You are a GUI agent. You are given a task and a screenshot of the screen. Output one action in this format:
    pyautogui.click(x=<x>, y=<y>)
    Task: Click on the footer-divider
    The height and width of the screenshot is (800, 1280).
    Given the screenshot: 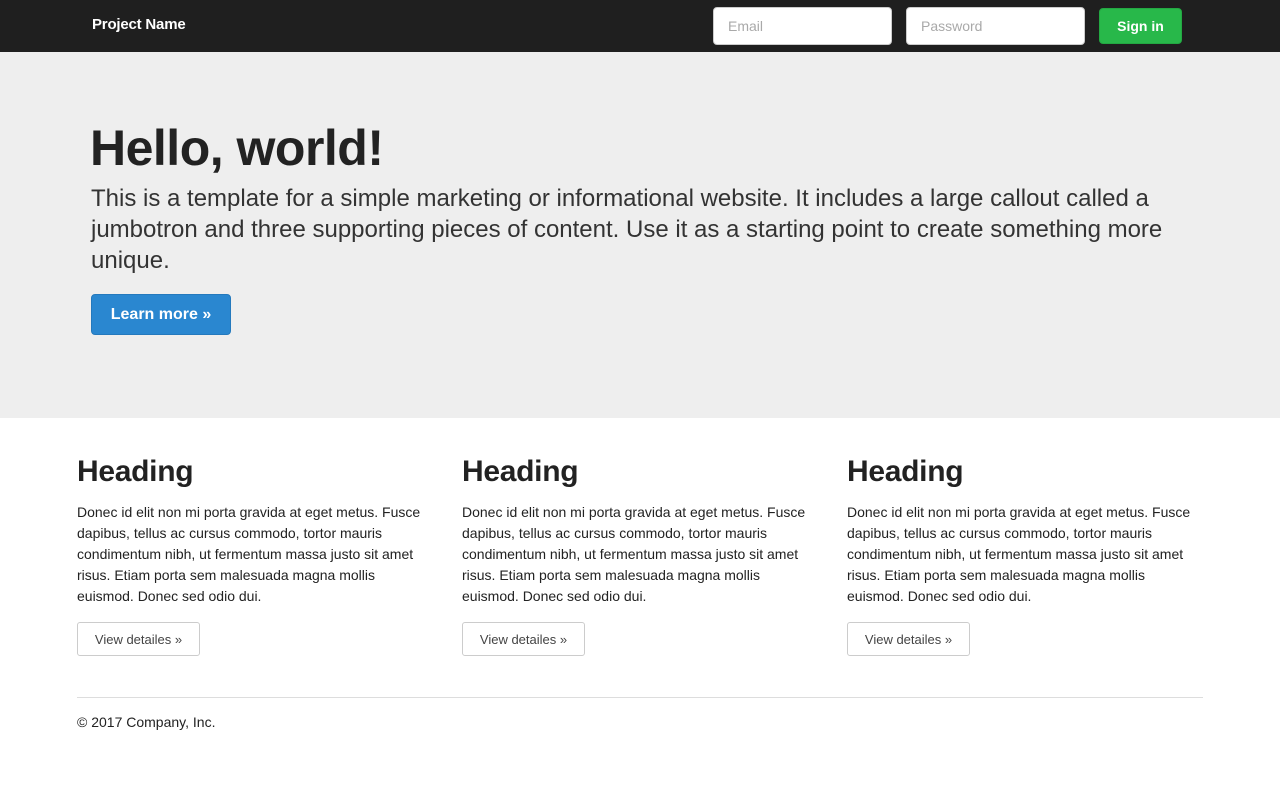 What is the action you would take?
    pyautogui.click(x=640, y=697)
    